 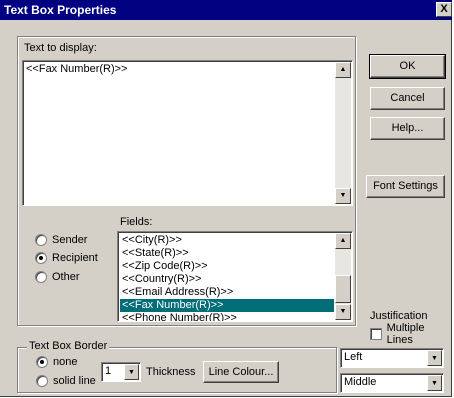 I want to click on list-item: <<Zip Code(R)>>, so click(x=227, y=266).